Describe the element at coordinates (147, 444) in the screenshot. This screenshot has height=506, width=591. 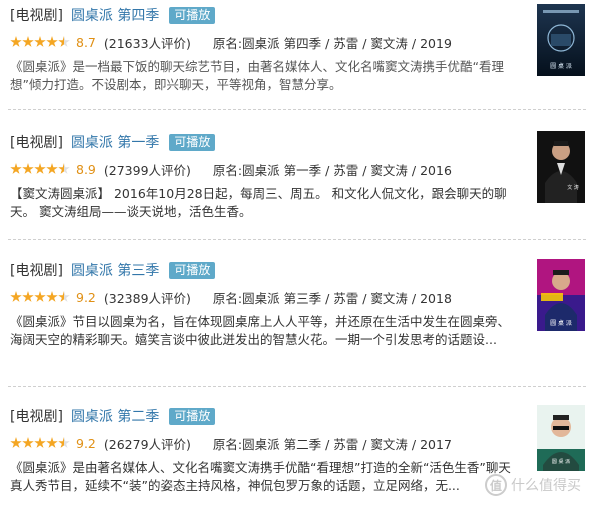
I see `rating-votes: (26279人评价)` at that location.